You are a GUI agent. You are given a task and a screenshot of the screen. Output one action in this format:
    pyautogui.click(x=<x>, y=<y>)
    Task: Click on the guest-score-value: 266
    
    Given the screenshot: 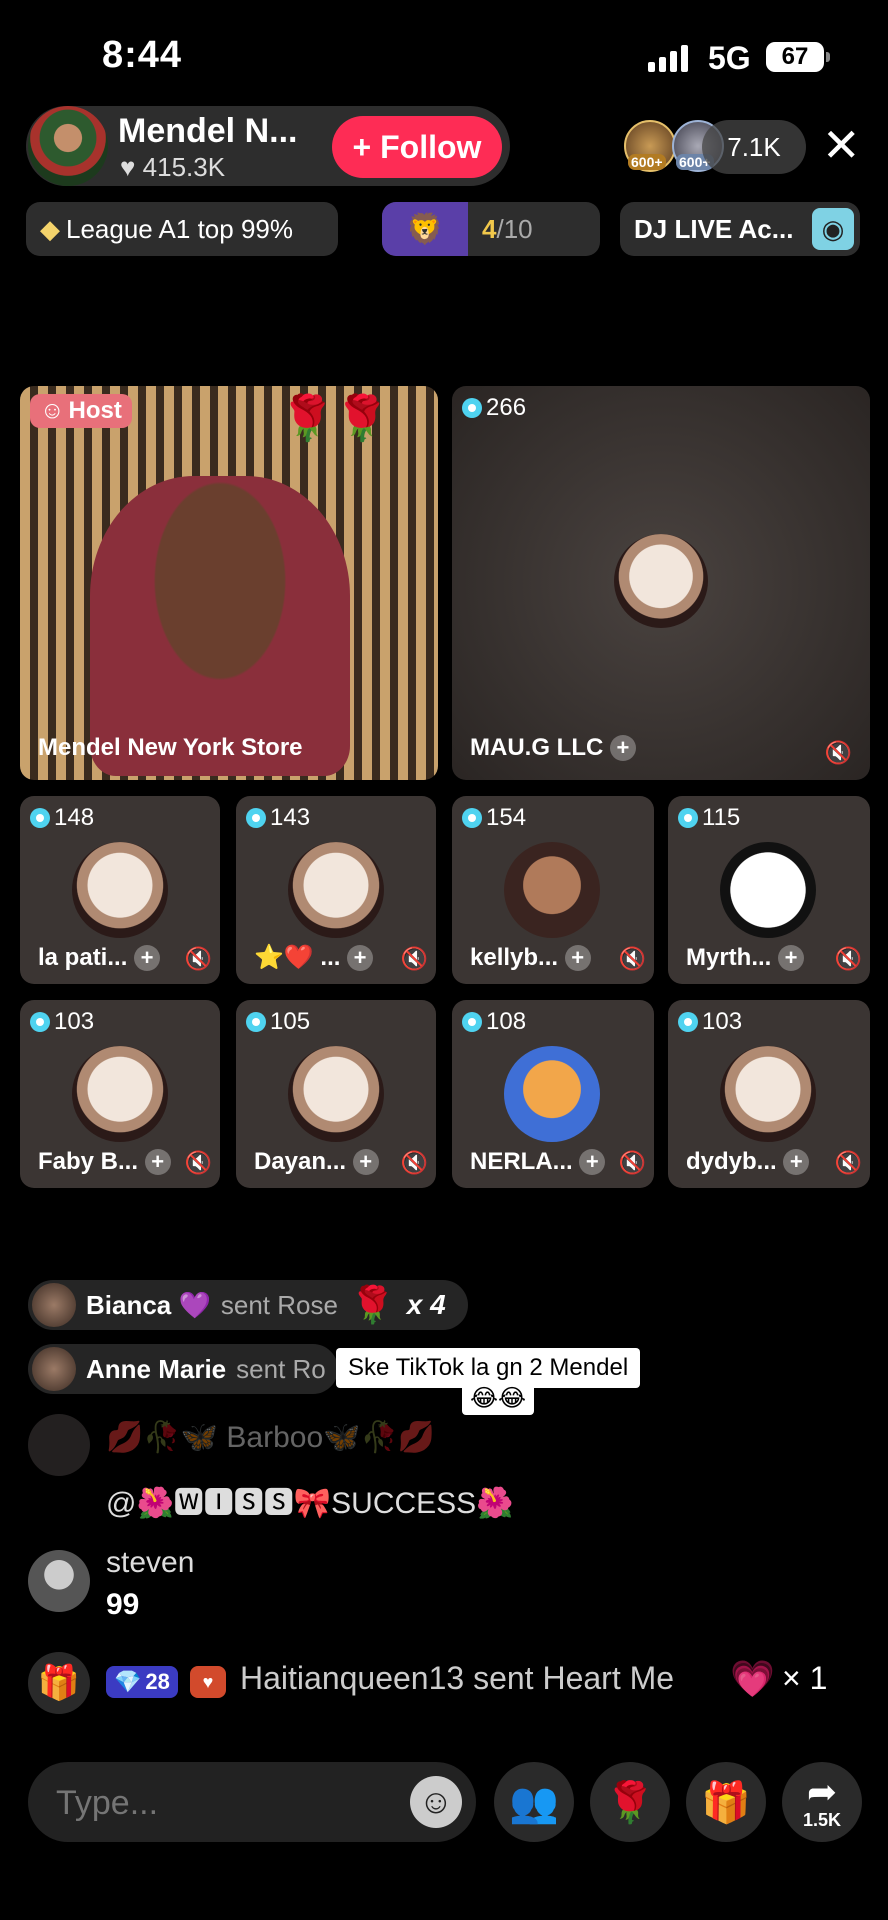 What is the action you would take?
    pyautogui.click(x=506, y=407)
    